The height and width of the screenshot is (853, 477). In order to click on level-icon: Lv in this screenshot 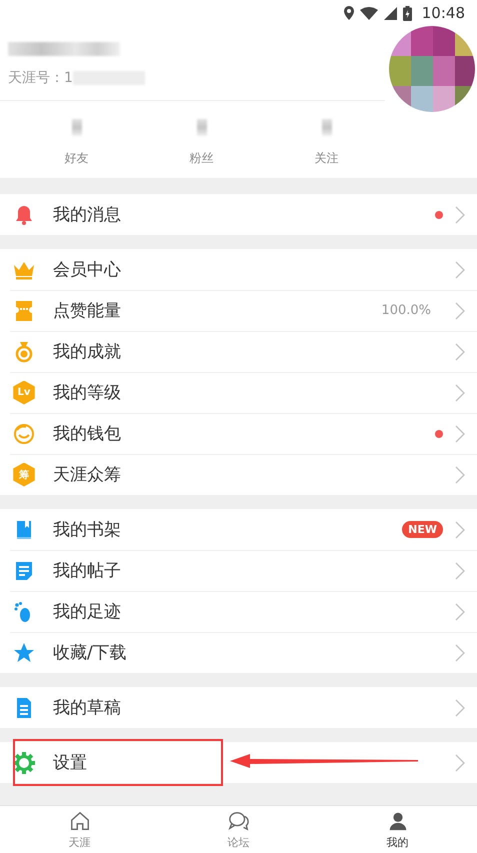, I will do `click(24, 392)`.